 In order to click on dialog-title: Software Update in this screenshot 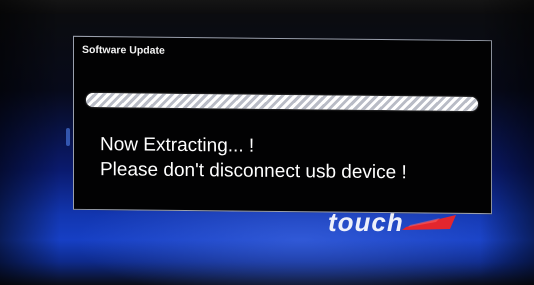, I will do `click(123, 50)`.